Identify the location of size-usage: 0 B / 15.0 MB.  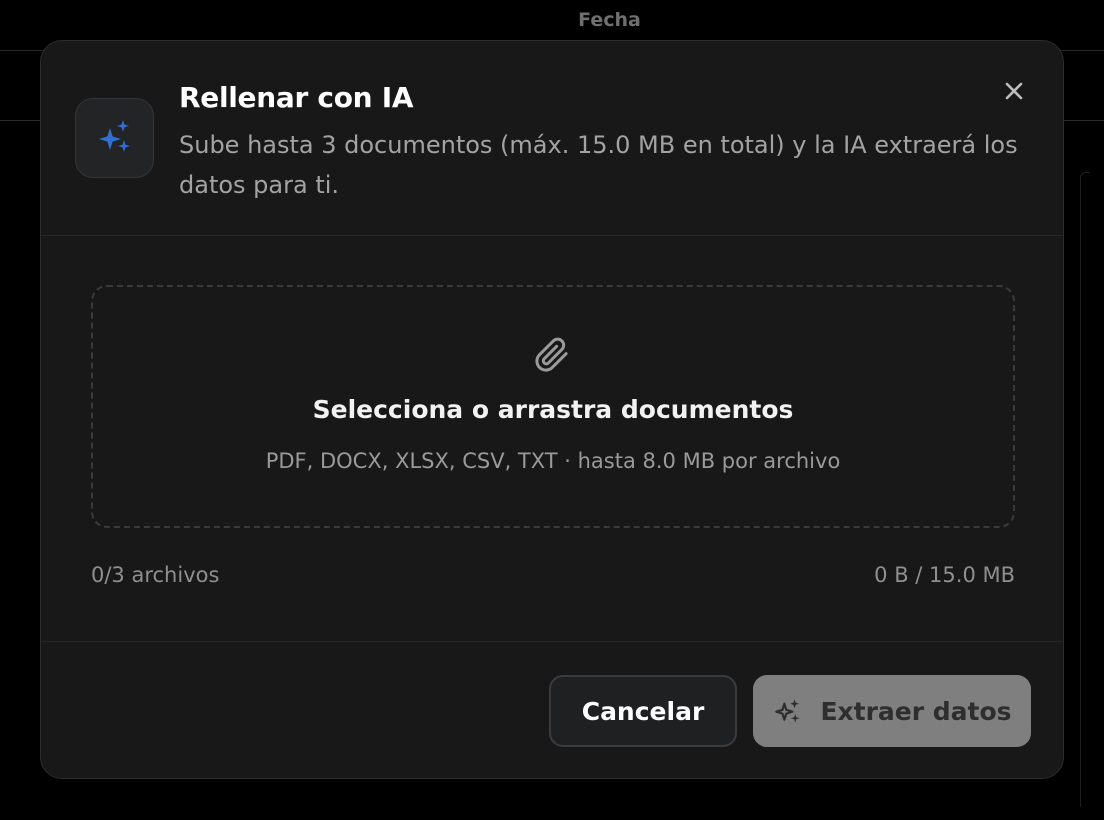
(944, 575).